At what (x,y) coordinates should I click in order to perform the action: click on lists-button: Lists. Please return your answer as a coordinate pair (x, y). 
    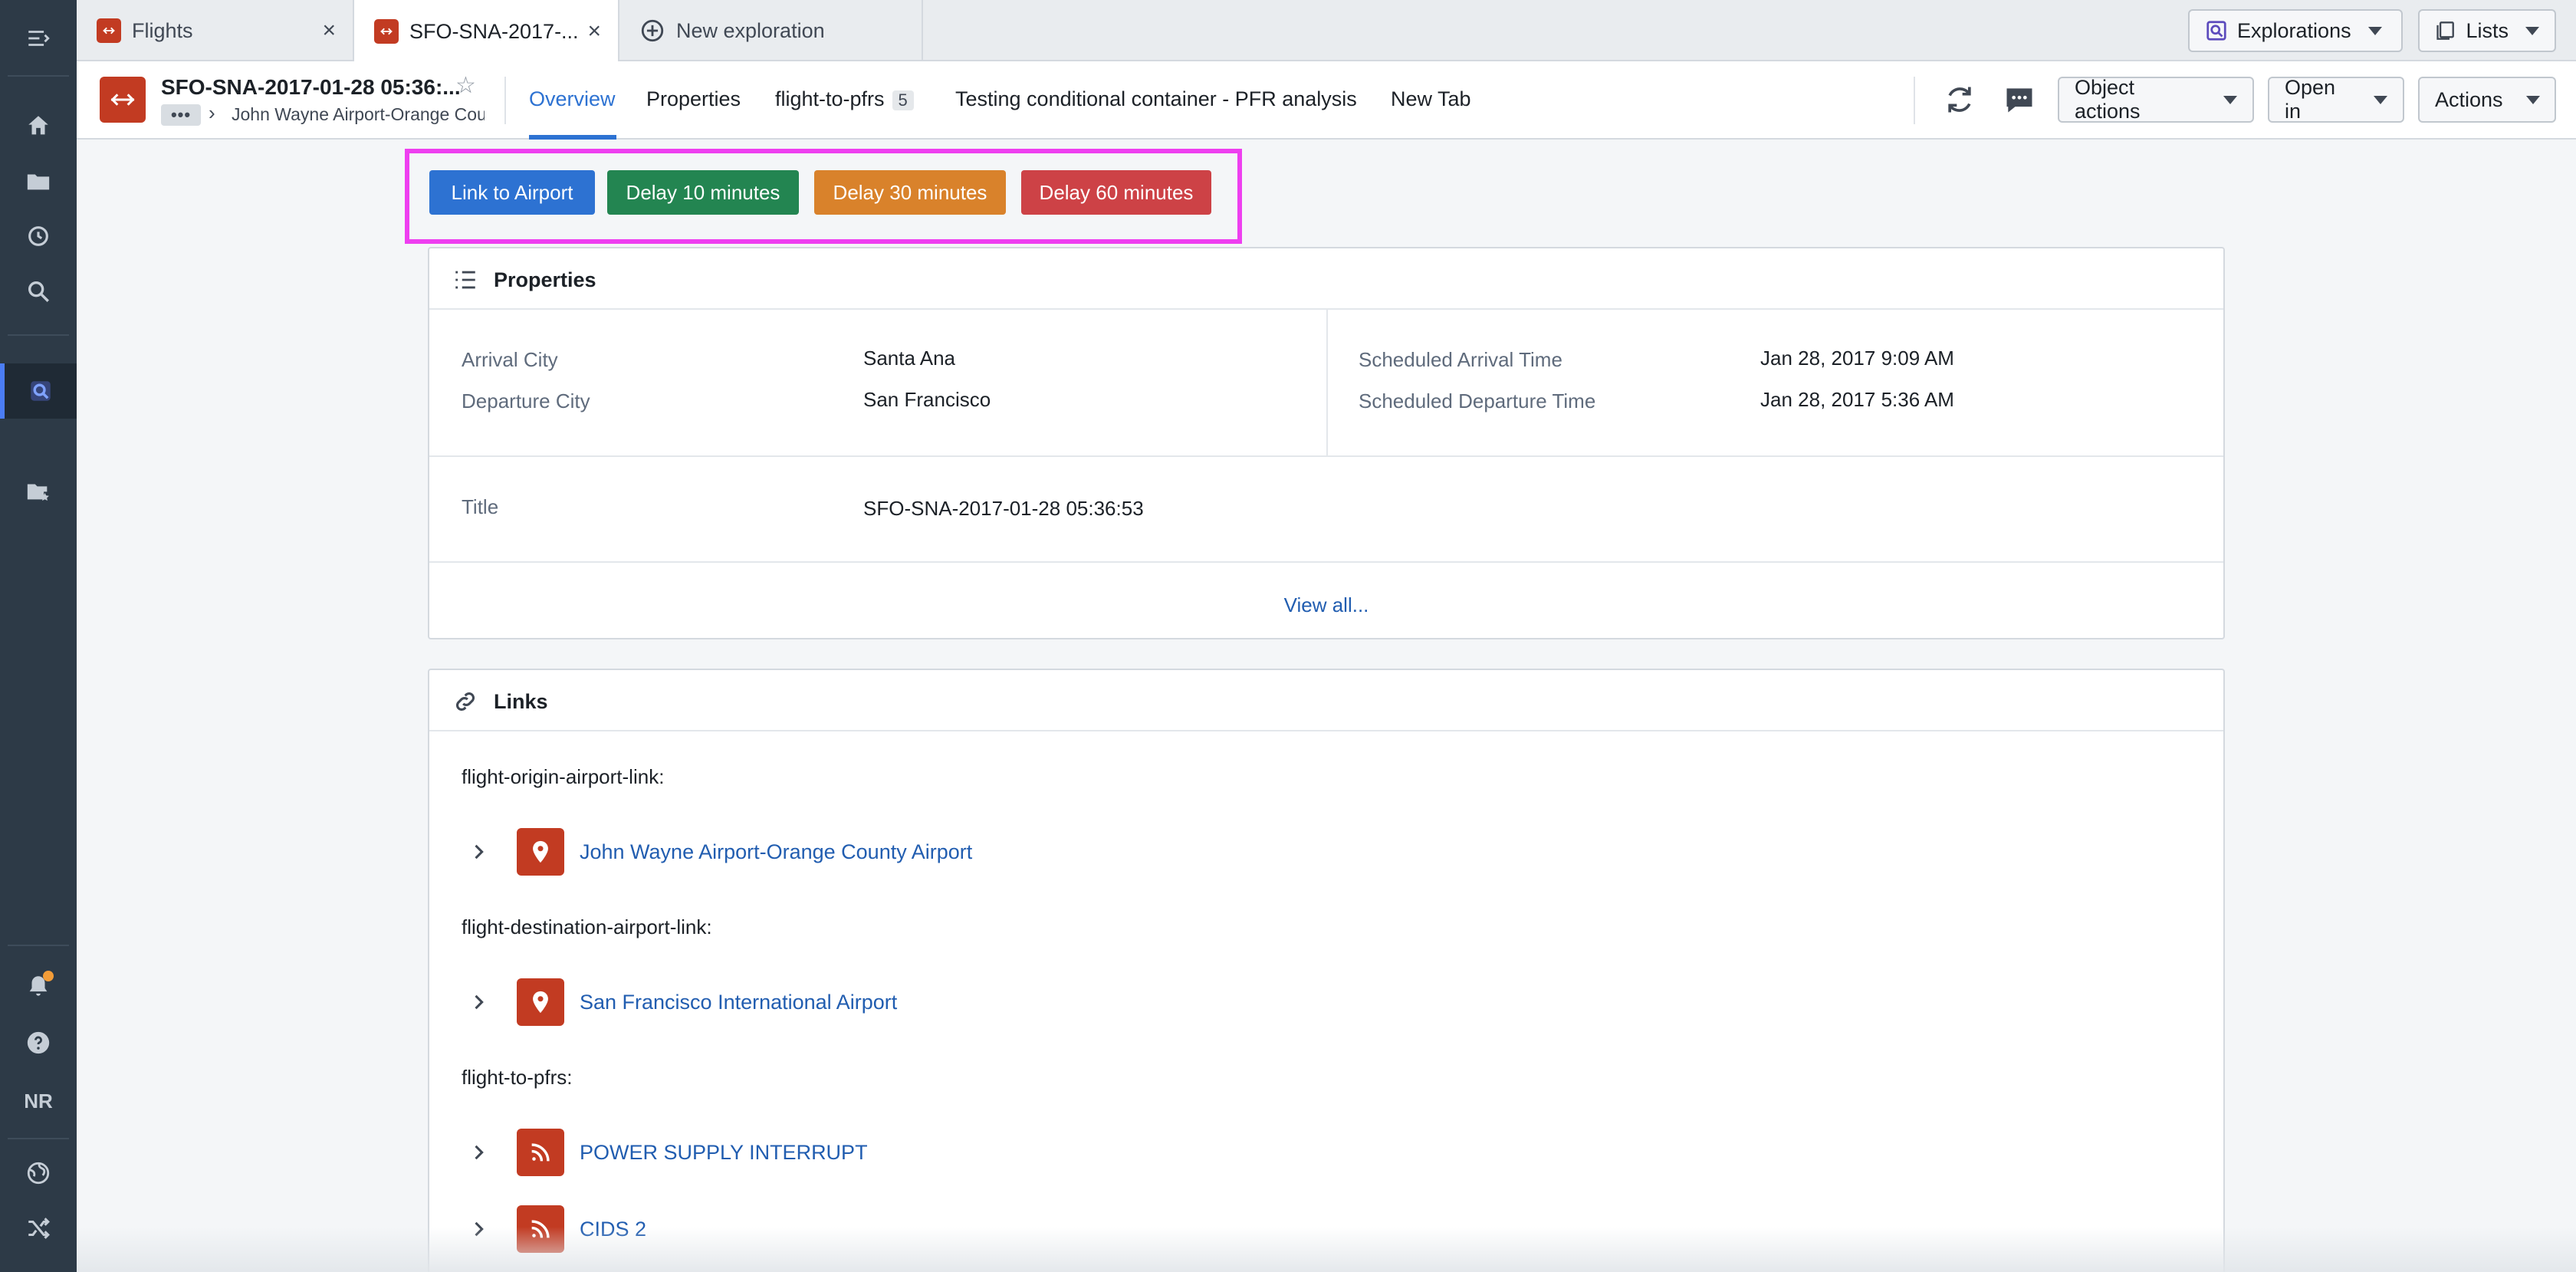
    Looking at the image, I should click on (2487, 31).